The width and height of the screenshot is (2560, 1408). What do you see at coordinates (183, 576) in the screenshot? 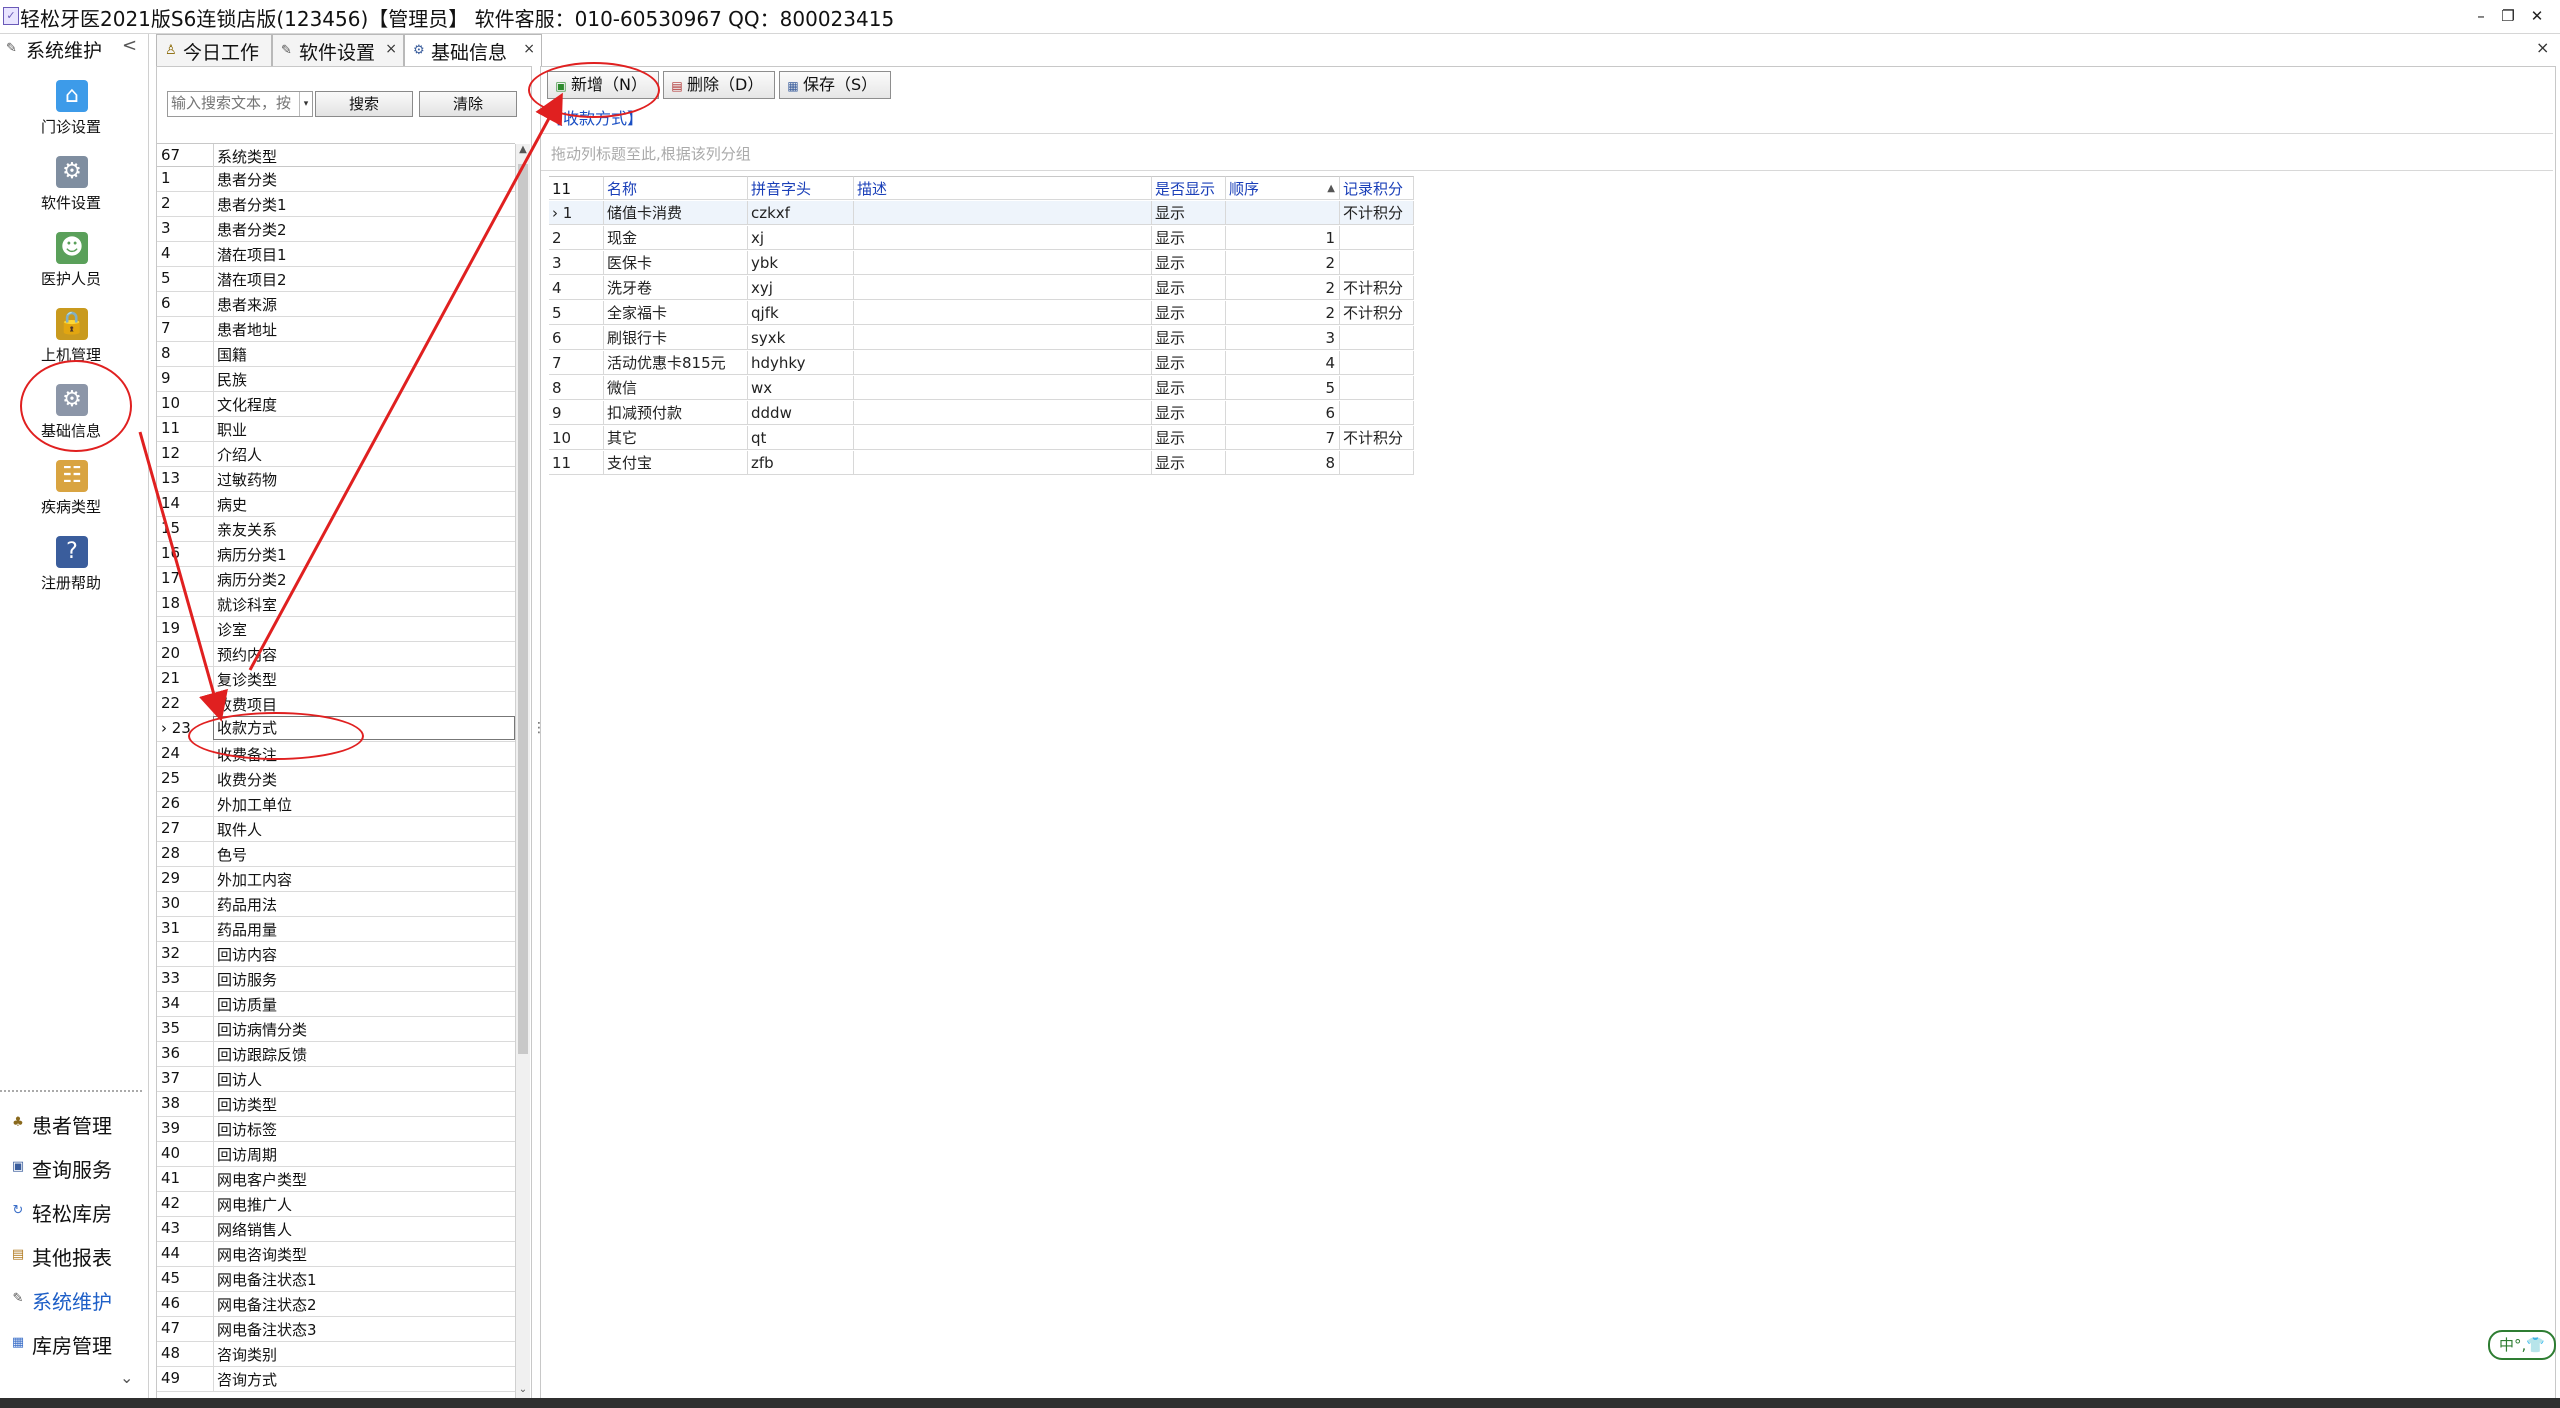
I see `arrow-basic-info-to-payment` at bounding box center [183, 576].